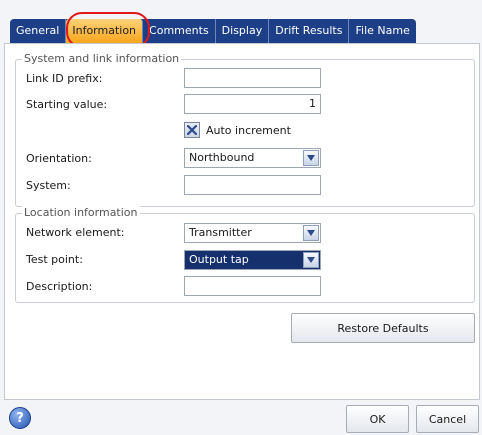 The width and height of the screenshot is (482, 435). I want to click on network-element-dropdown: Transmitter, so click(252, 233).